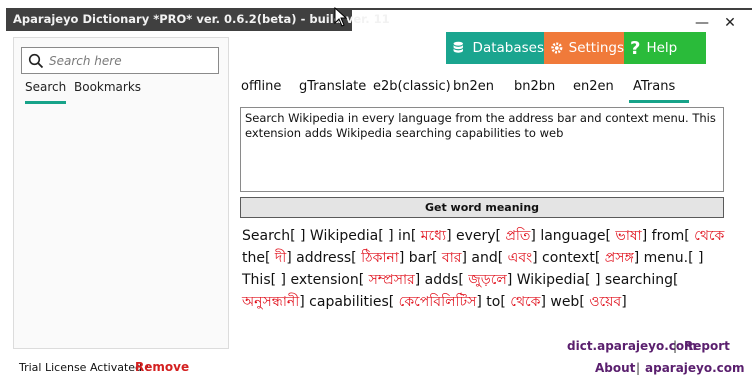  Describe the element at coordinates (162, 367) in the screenshot. I see `remove-license-link: Remove` at that location.